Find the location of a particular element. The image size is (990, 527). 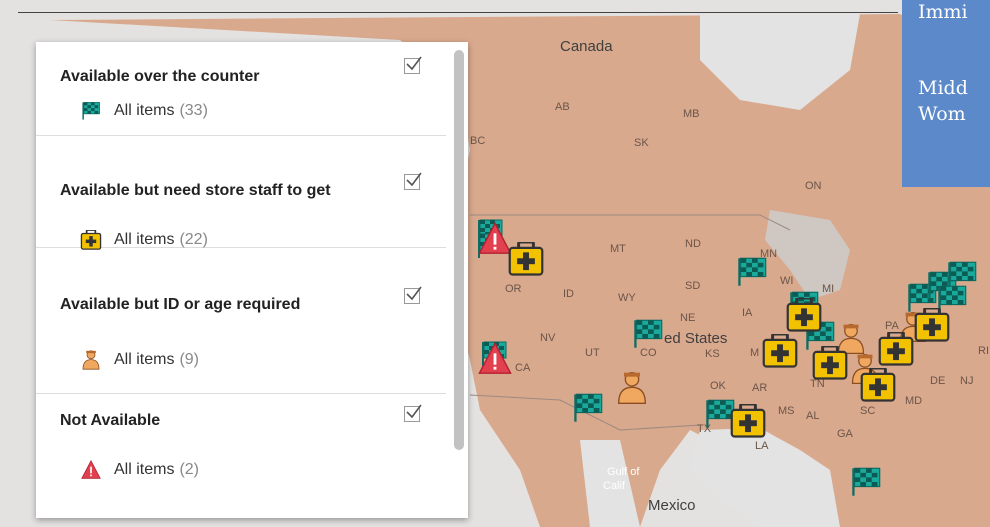

label-ar: AR is located at coordinates (760, 388).